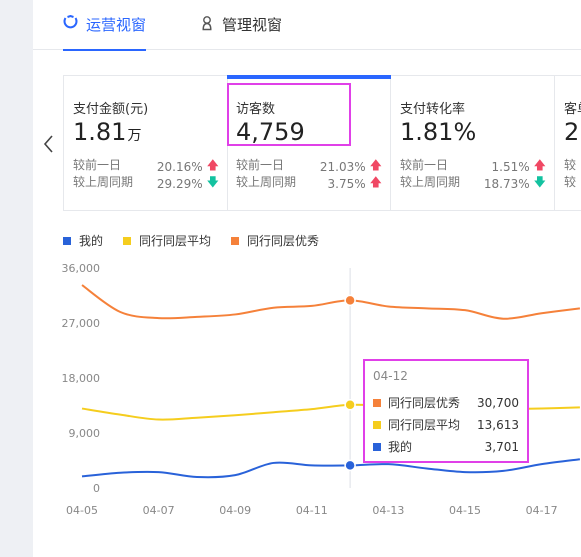 This screenshot has height=557, width=581. Describe the element at coordinates (433, 109) in the screenshot. I see `metric-caption: 支付转化率` at that location.